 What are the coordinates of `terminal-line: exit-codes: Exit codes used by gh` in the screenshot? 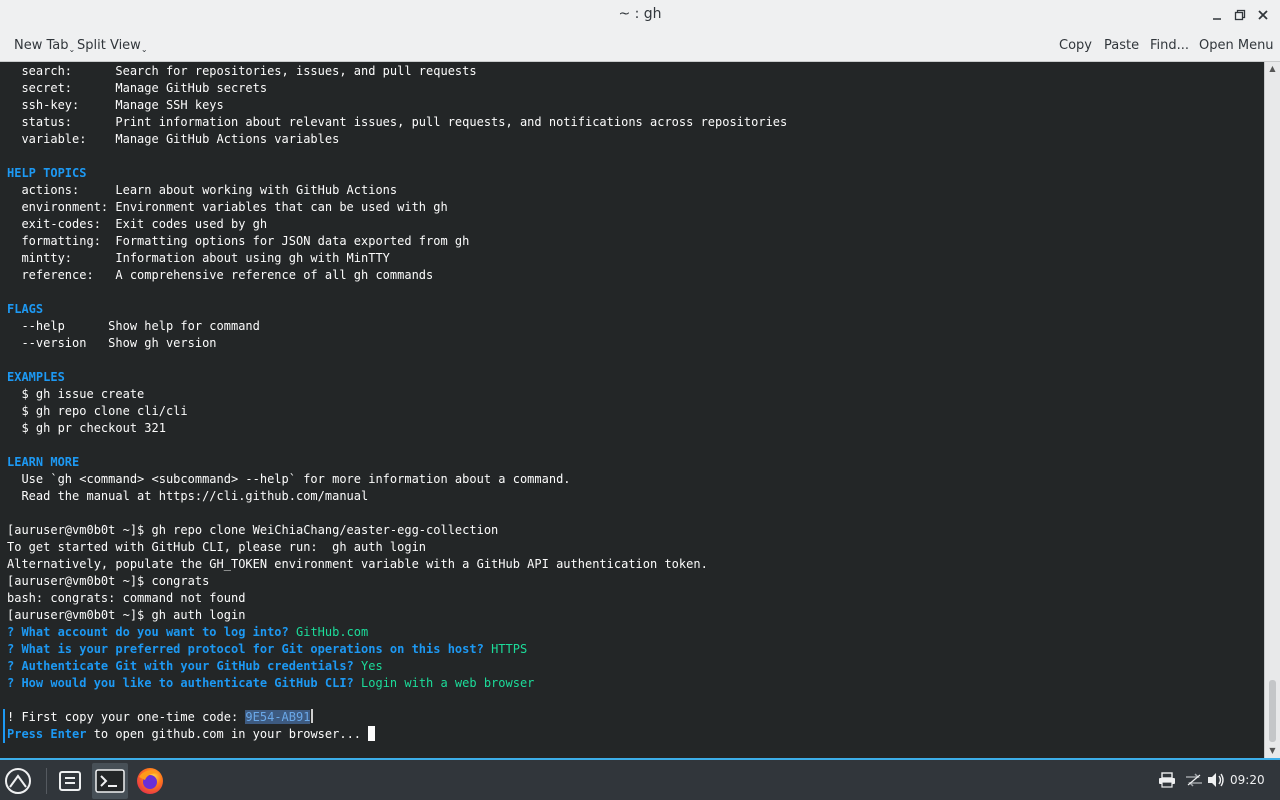 It's located at (397, 224).